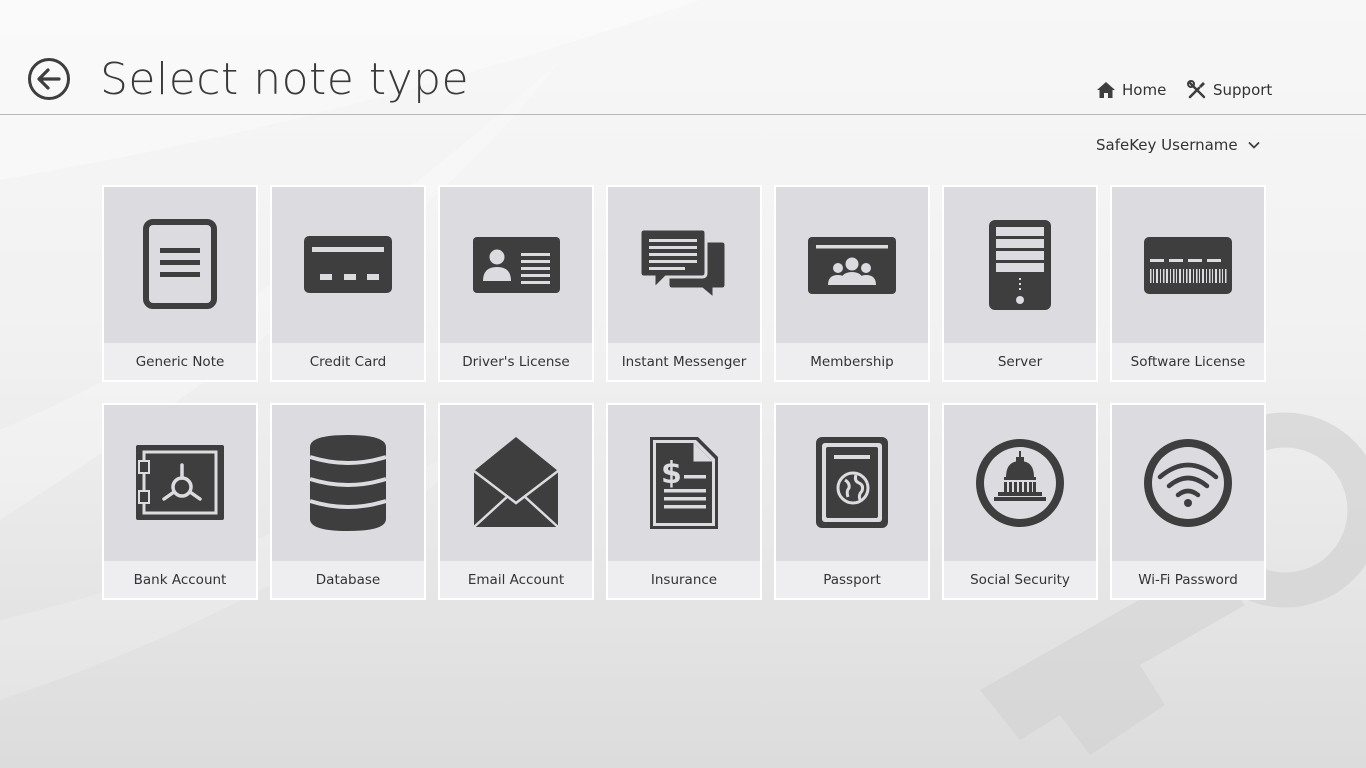 The width and height of the screenshot is (1366, 768). What do you see at coordinates (516, 265) in the screenshot?
I see `id-card-icon` at bounding box center [516, 265].